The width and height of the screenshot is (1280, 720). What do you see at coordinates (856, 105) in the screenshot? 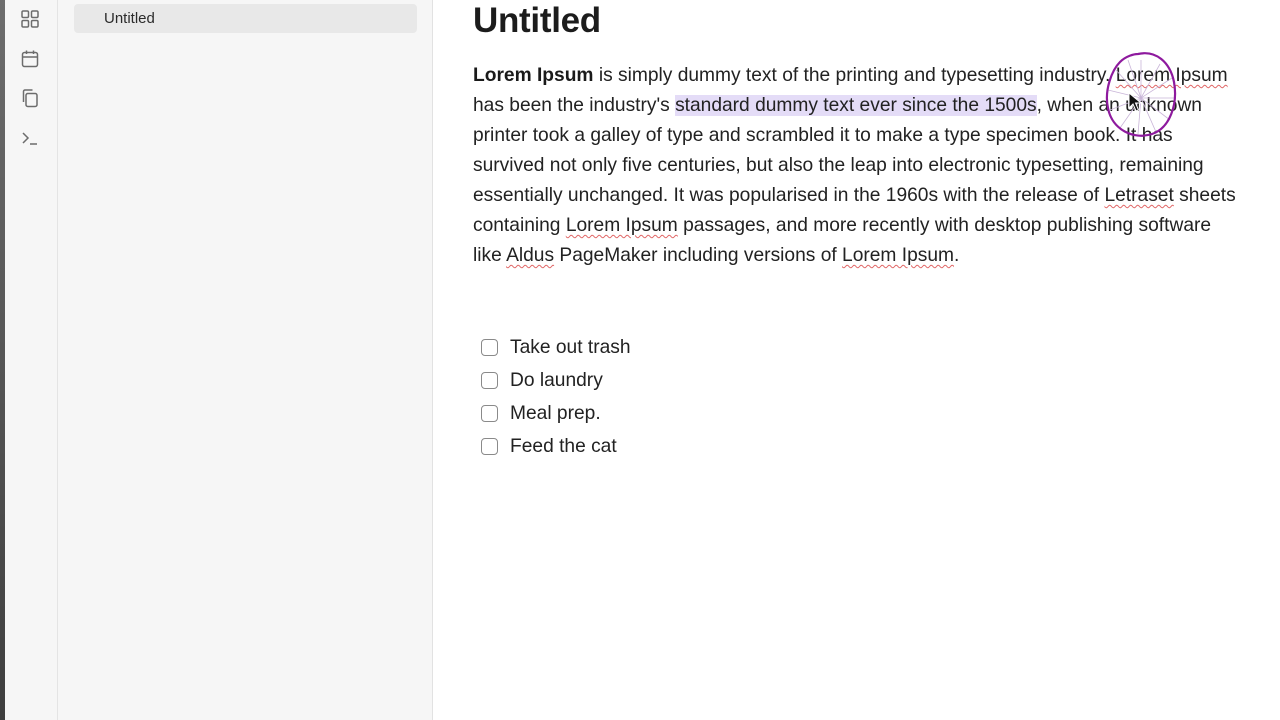
I see `highlighted-text: standard dummy text ever since the 1500s` at bounding box center [856, 105].